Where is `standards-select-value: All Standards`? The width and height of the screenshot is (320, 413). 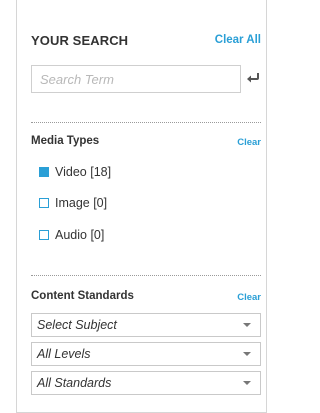 standards-select-value: All Standards is located at coordinates (74, 383).